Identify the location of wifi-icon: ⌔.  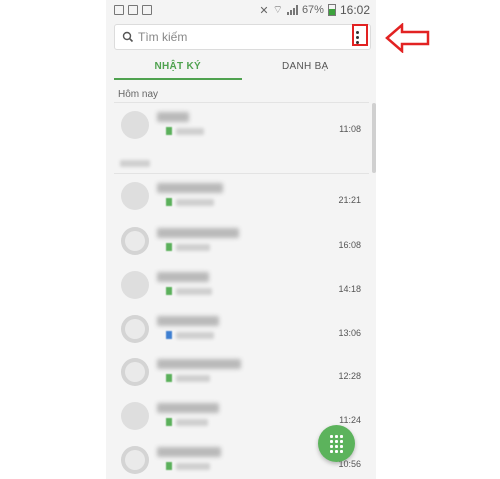
(277, 10).